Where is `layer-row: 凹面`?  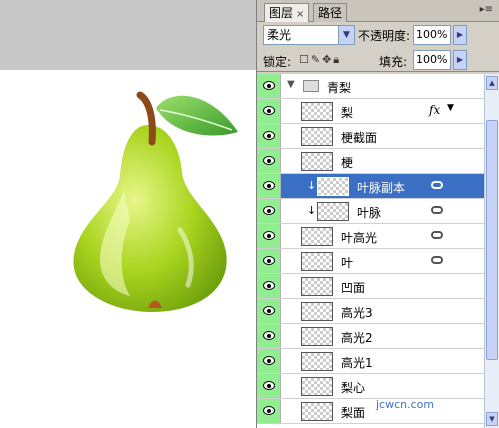 layer-row: 凹面 is located at coordinates (371, 286).